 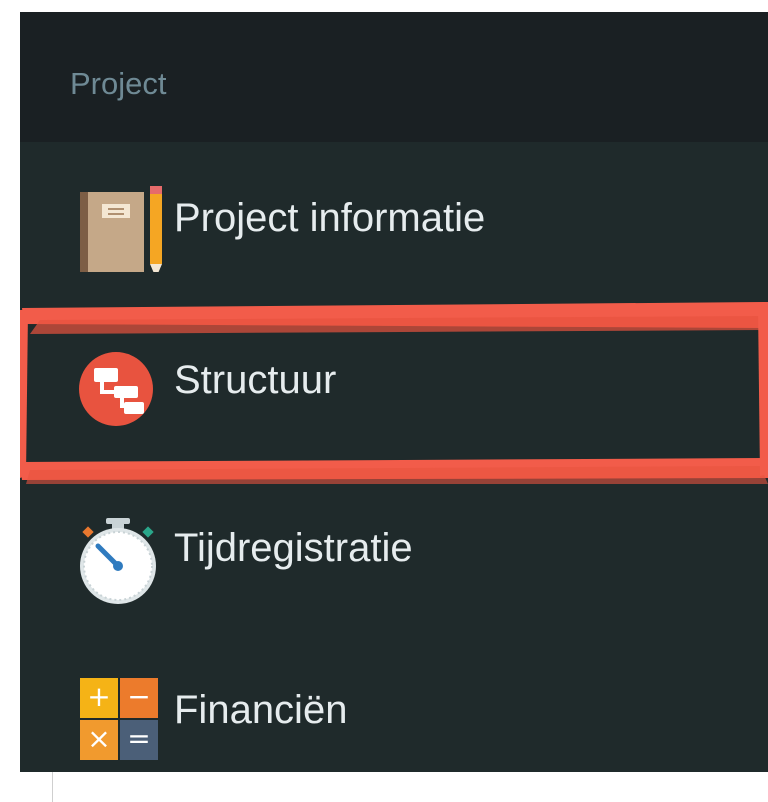 I want to click on sidebar-item-label: Financiën, so click(x=261, y=710).